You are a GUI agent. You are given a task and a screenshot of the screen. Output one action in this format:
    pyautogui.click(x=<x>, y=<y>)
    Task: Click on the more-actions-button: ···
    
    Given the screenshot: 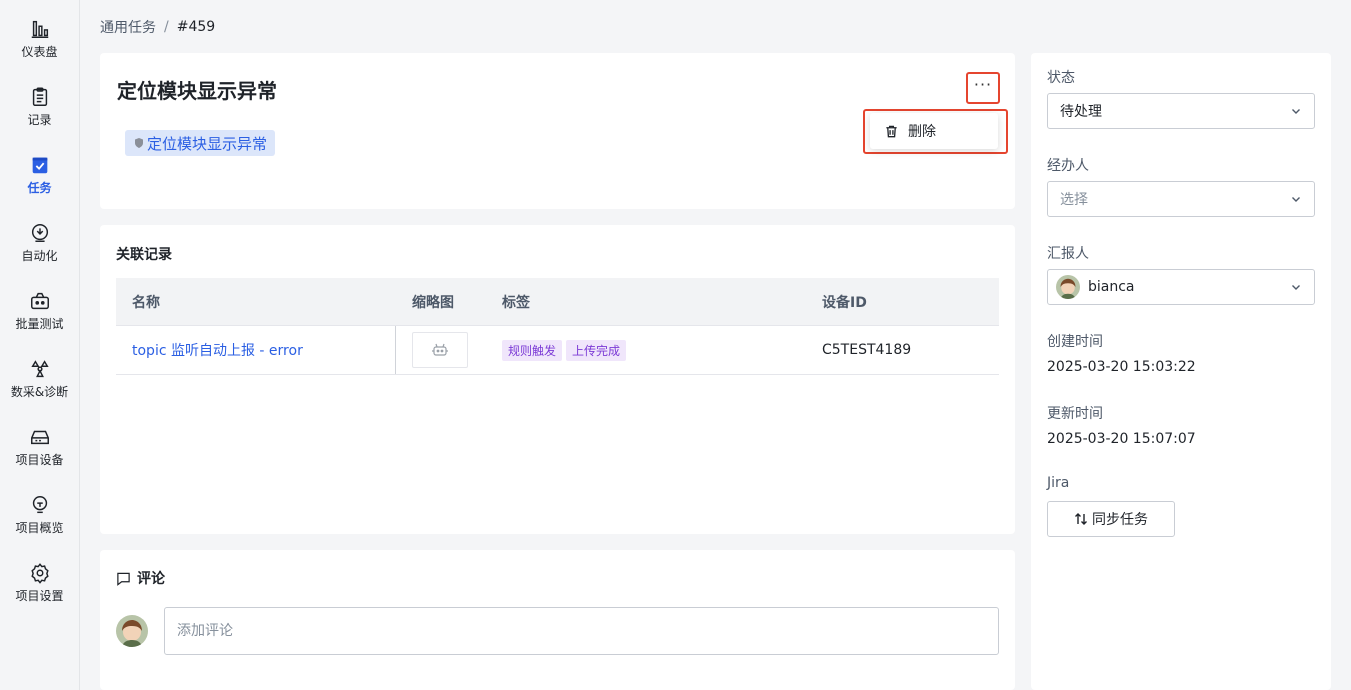 What is the action you would take?
    pyautogui.click(x=983, y=88)
    